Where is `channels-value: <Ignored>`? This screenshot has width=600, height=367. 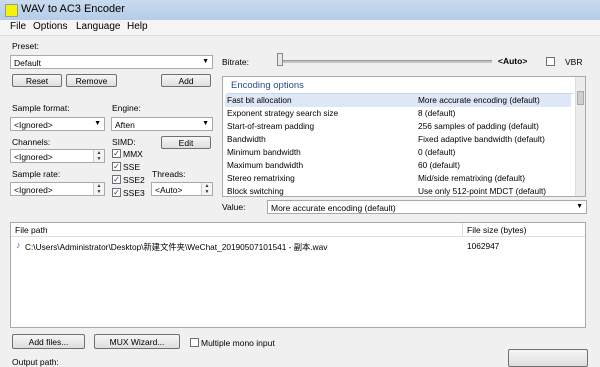
channels-value: <Ignored> is located at coordinates (33, 157).